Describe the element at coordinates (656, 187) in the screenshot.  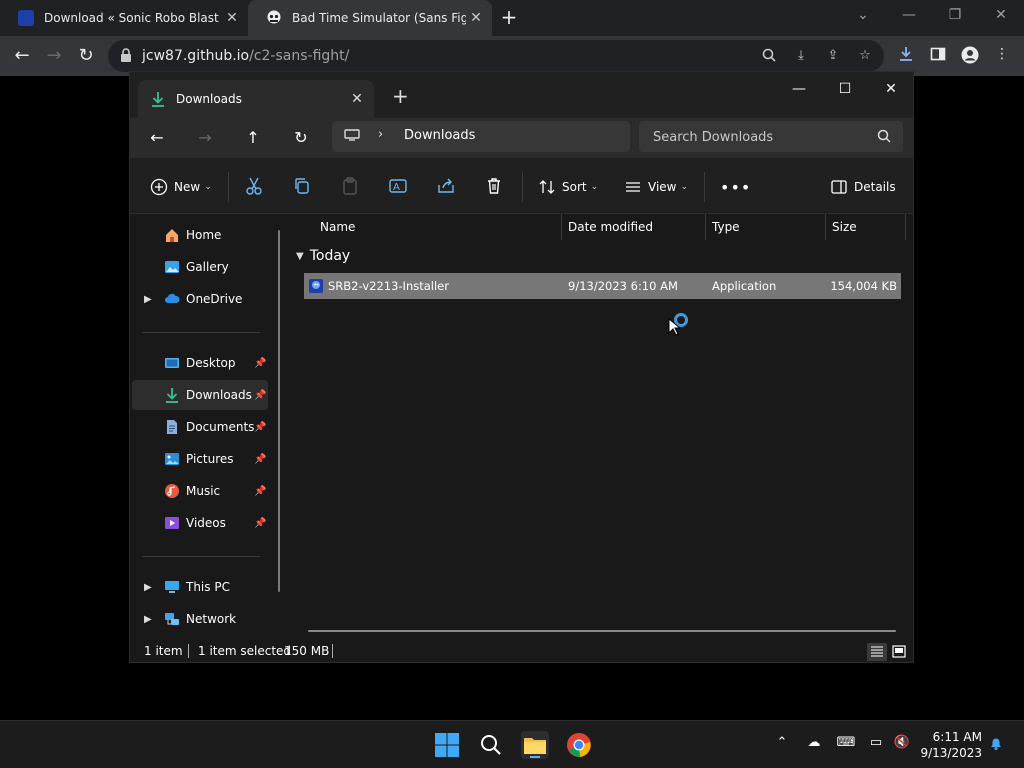
I see `view-button: View ⌄` at that location.